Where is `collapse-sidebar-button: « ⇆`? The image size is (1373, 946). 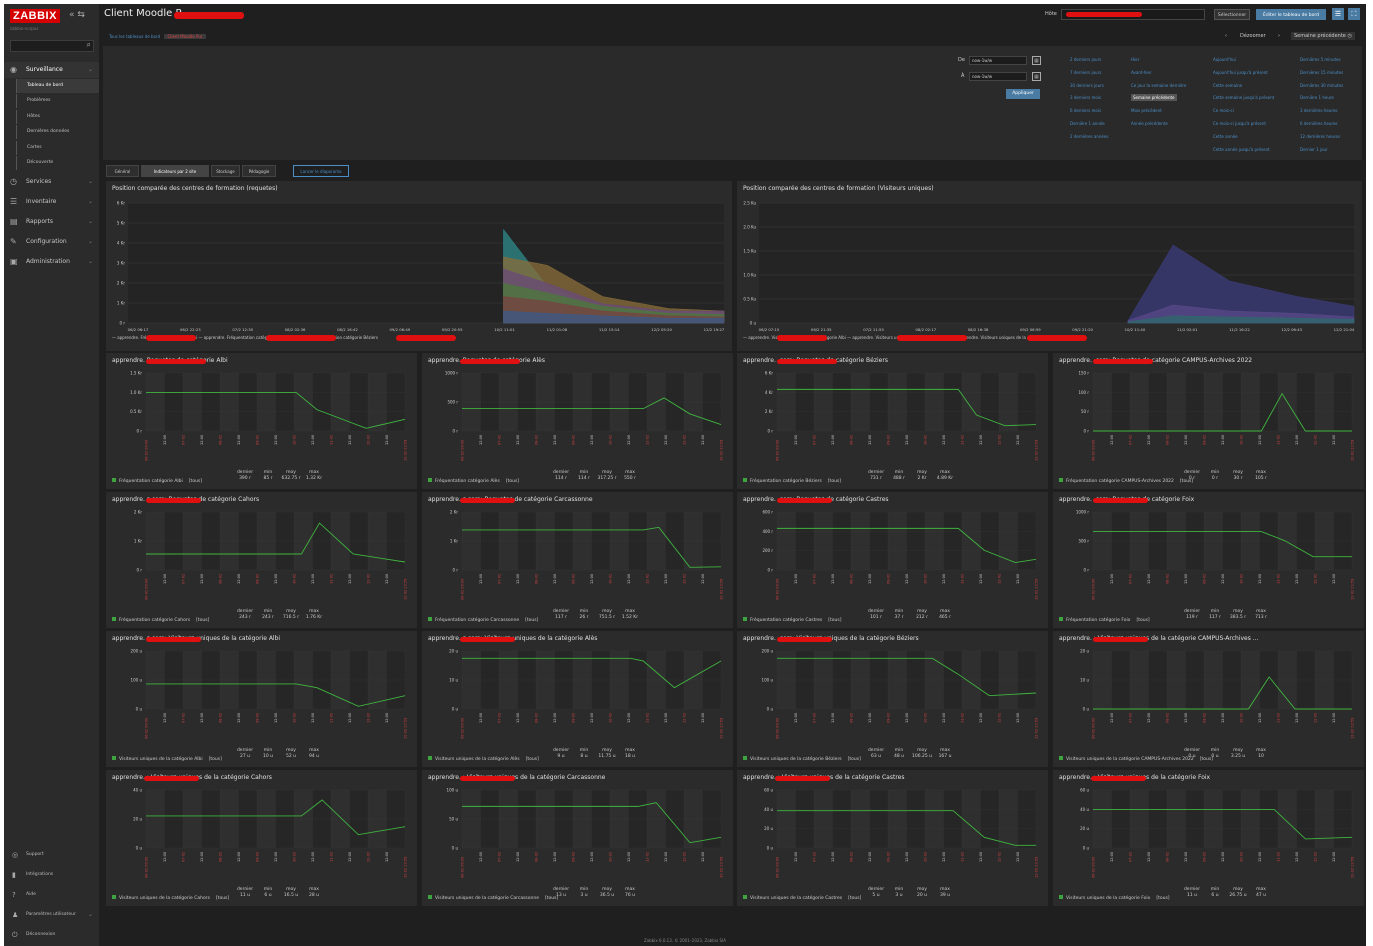 collapse-sidebar-button: « ⇆ is located at coordinates (77, 15).